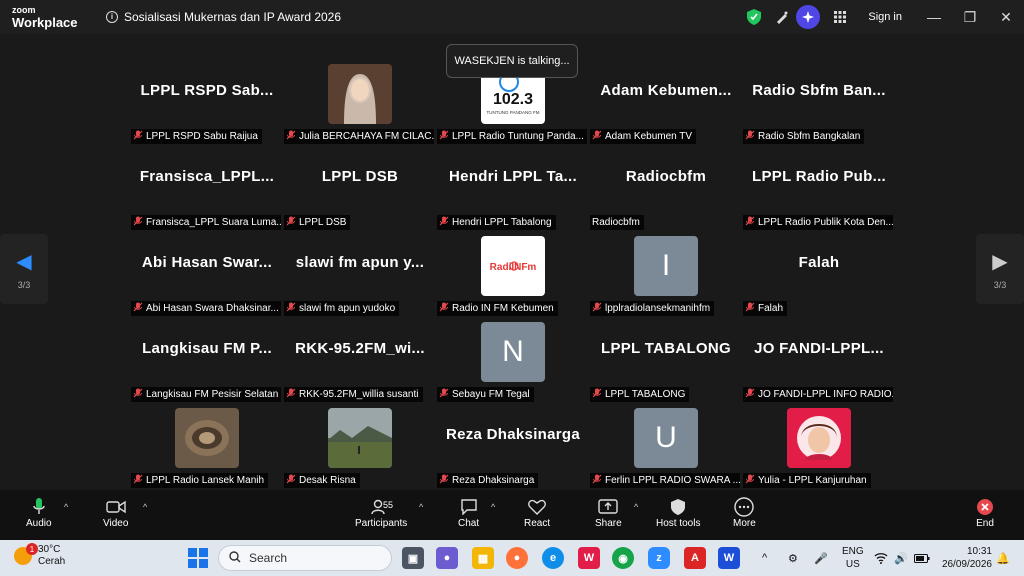 This screenshot has width=1024, height=576. Describe the element at coordinates (1003, 558) in the screenshot. I see `notification-bell-icon: 🔔` at that location.